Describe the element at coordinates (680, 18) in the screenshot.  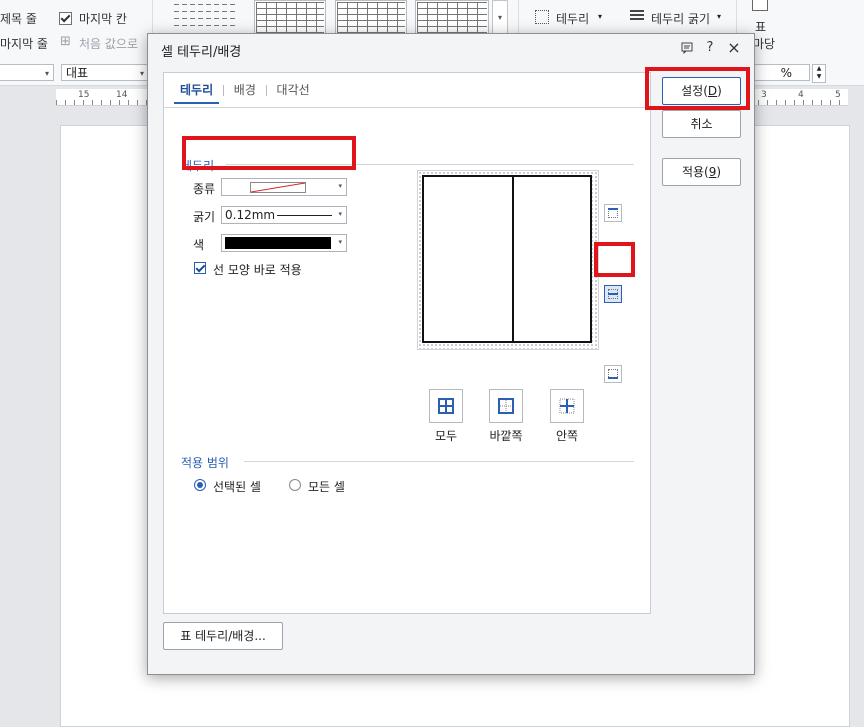
I see `border-weight-dropdown-button: 테두리 굵기` at that location.